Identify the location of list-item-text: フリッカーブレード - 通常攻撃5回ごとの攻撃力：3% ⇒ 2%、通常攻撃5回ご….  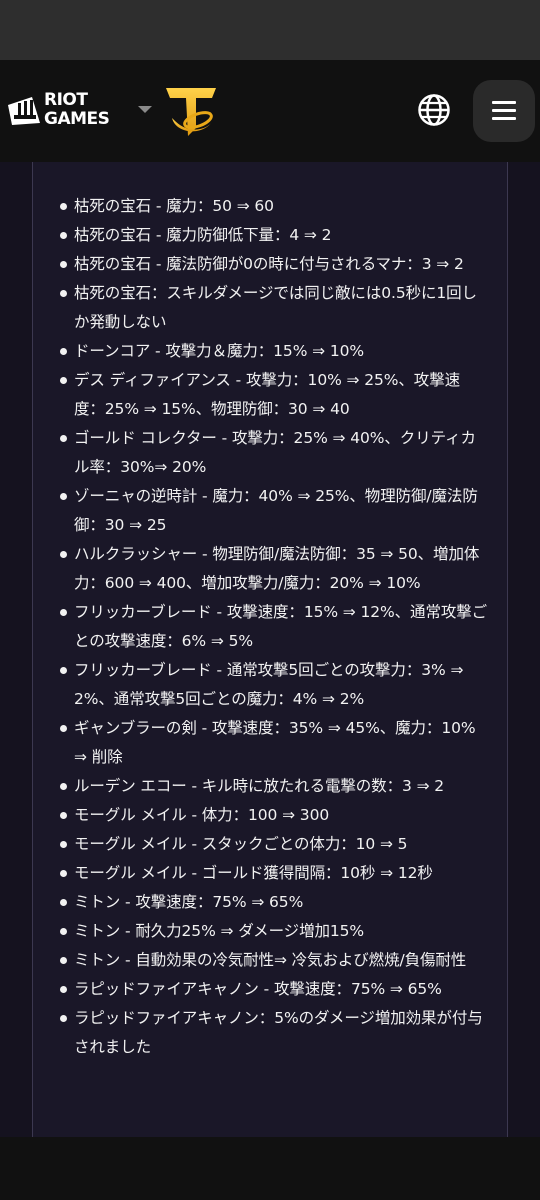
(269, 684).